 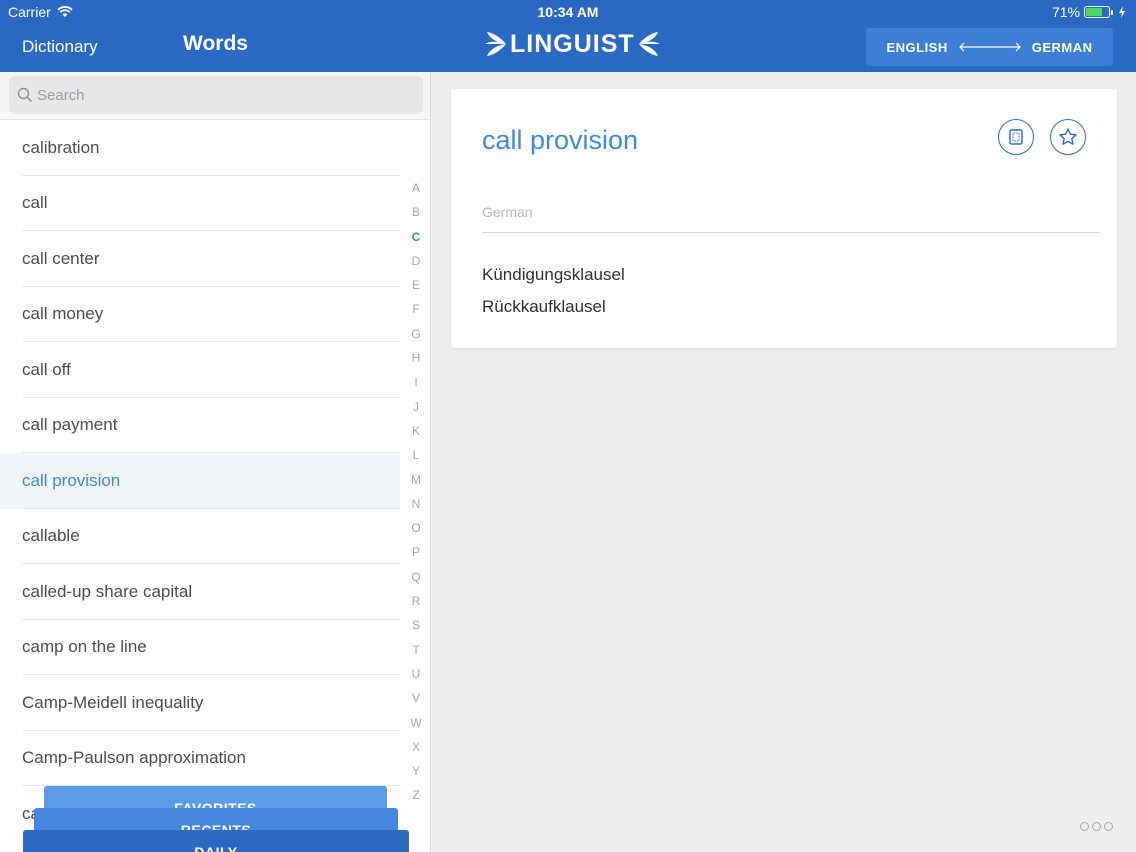 I want to click on index-letter: W, so click(x=416, y=723).